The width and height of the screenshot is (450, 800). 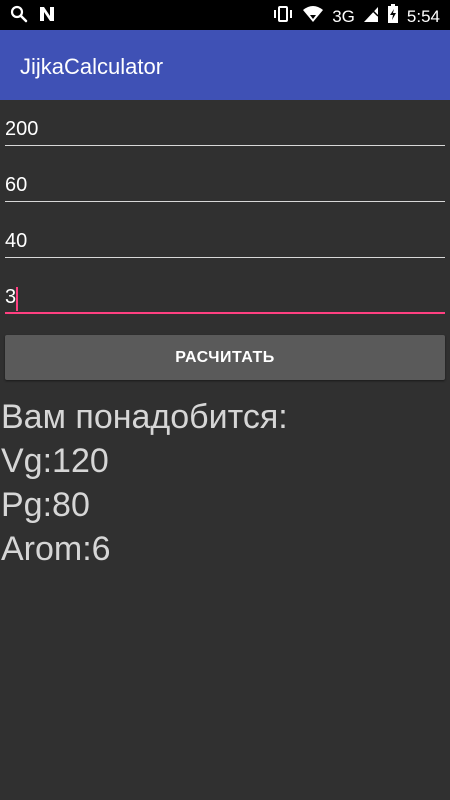 What do you see at coordinates (225, 357) in the screenshot?
I see `calculate-button: РАСЧИТАТЬ` at bounding box center [225, 357].